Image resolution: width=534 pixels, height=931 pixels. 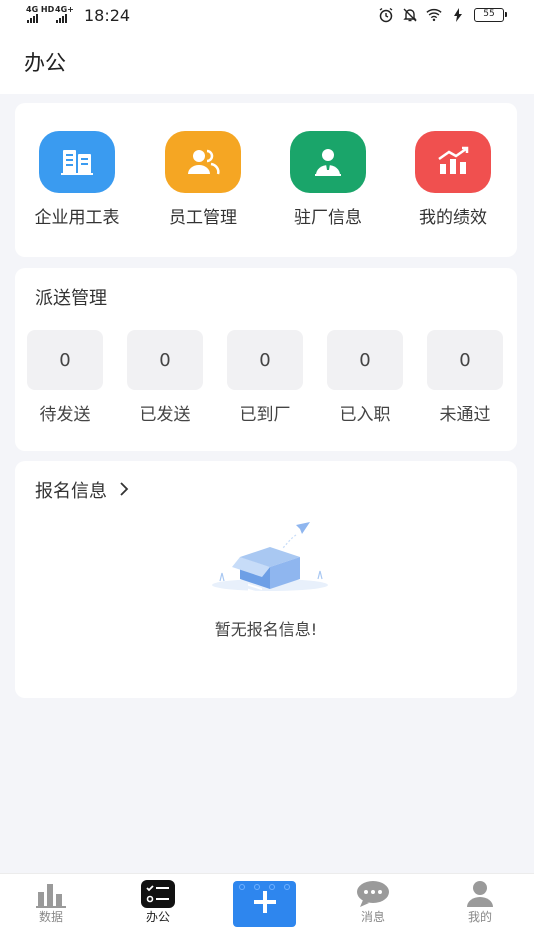 I want to click on user-icon, so click(x=480, y=894).